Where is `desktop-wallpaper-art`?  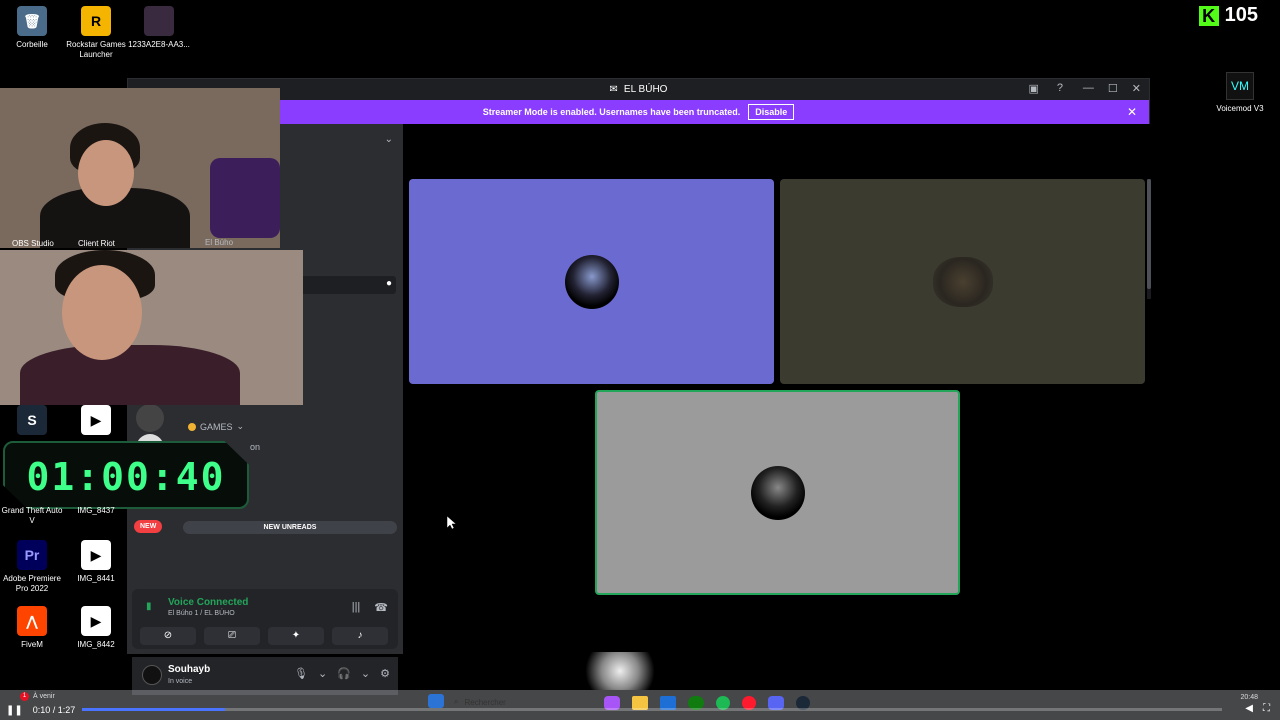 desktop-wallpaper-art is located at coordinates (620, 671).